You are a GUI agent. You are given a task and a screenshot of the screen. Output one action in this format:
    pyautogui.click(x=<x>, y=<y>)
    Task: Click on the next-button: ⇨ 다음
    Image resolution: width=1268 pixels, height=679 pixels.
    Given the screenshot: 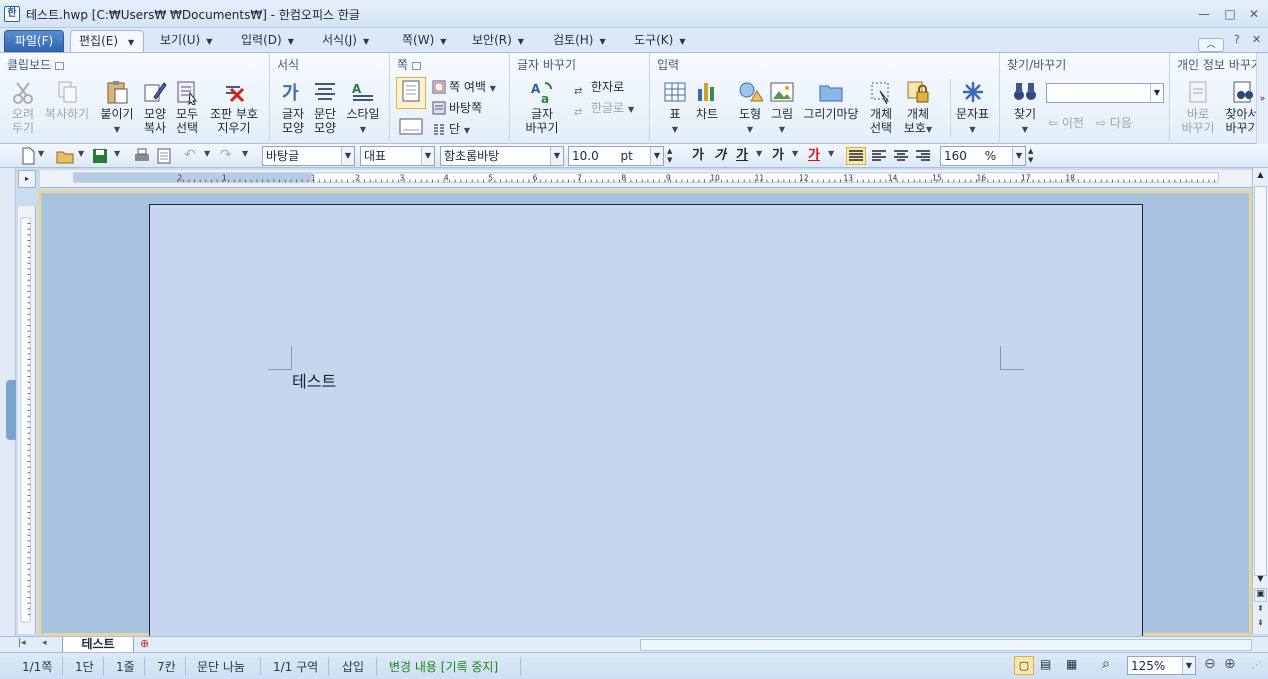 What is the action you would take?
    pyautogui.click(x=1114, y=123)
    